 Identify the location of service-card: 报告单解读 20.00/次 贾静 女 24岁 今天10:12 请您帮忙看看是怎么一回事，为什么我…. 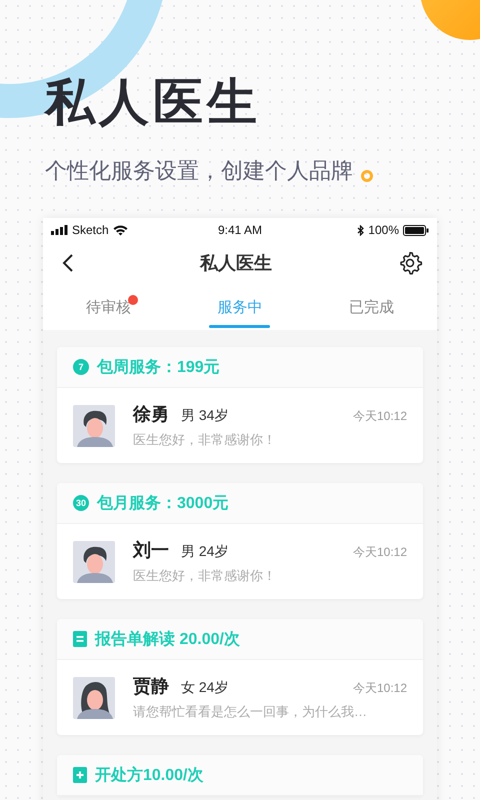
(240, 677).